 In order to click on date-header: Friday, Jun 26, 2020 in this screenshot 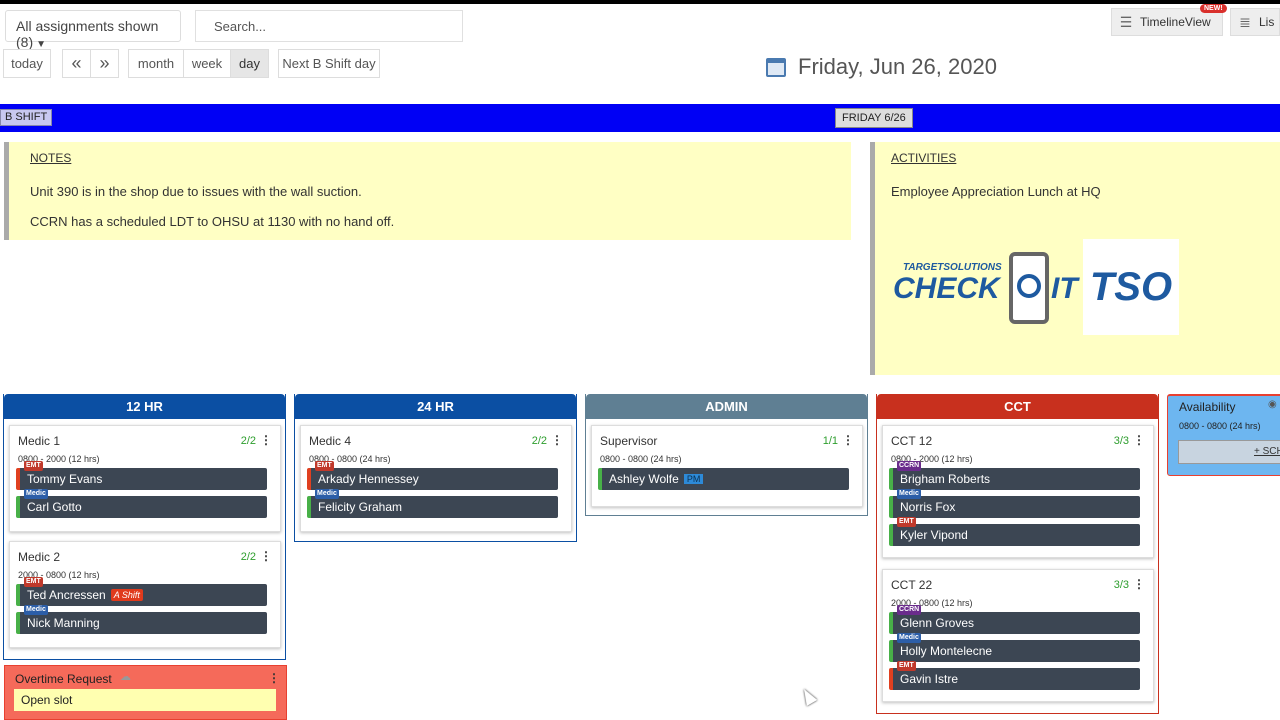, I will do `click(881, 67)`.